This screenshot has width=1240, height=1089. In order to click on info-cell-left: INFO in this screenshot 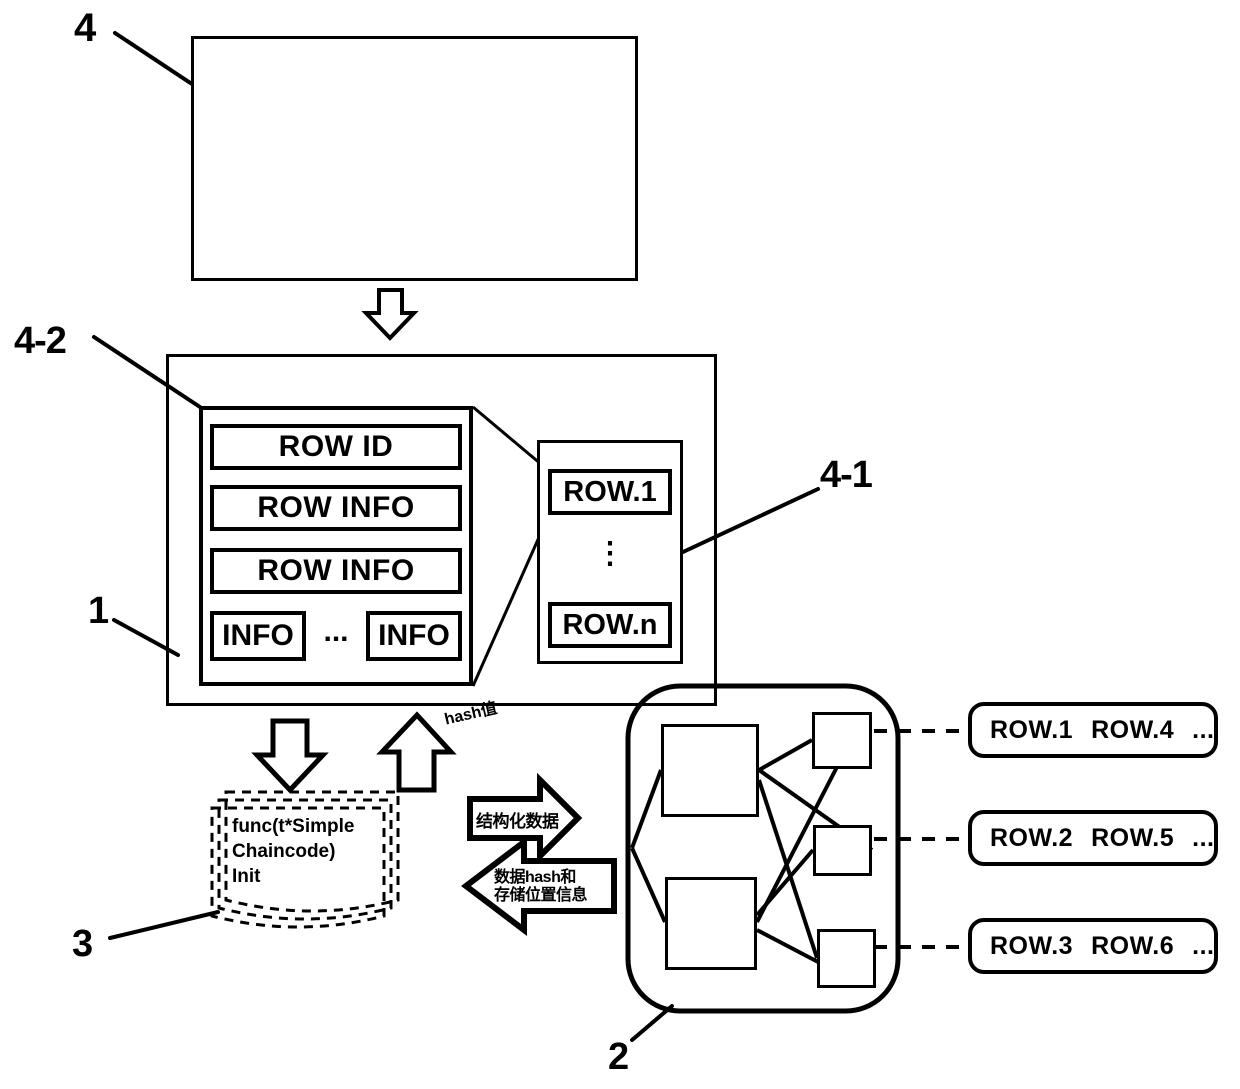, I will do `click(258, 636)`.